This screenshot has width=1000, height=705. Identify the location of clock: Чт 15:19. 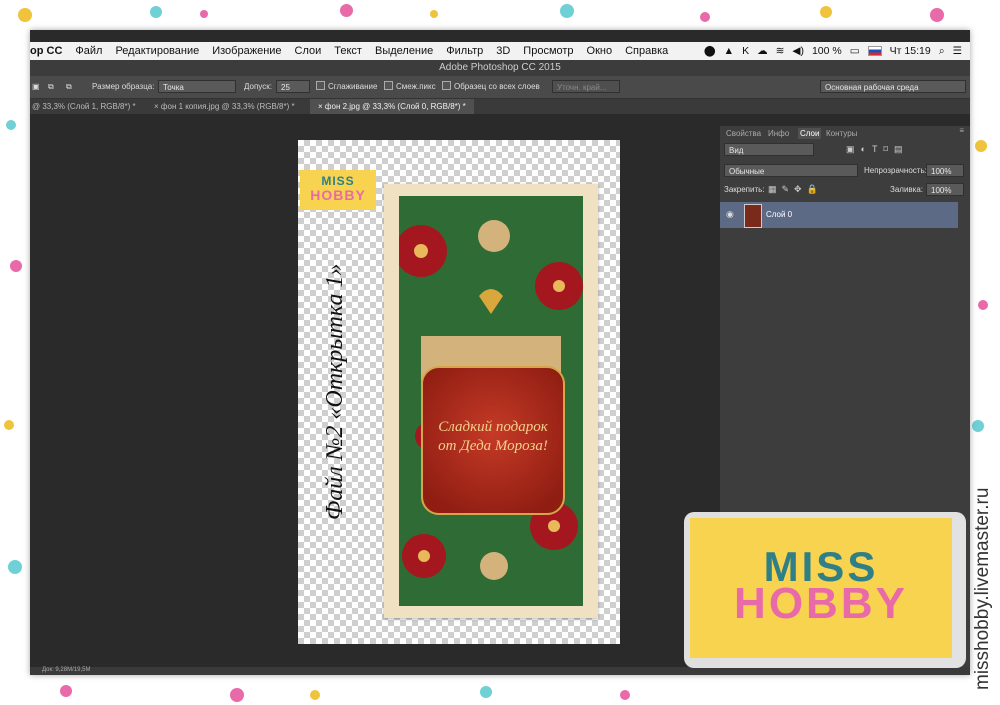
(910, 51).